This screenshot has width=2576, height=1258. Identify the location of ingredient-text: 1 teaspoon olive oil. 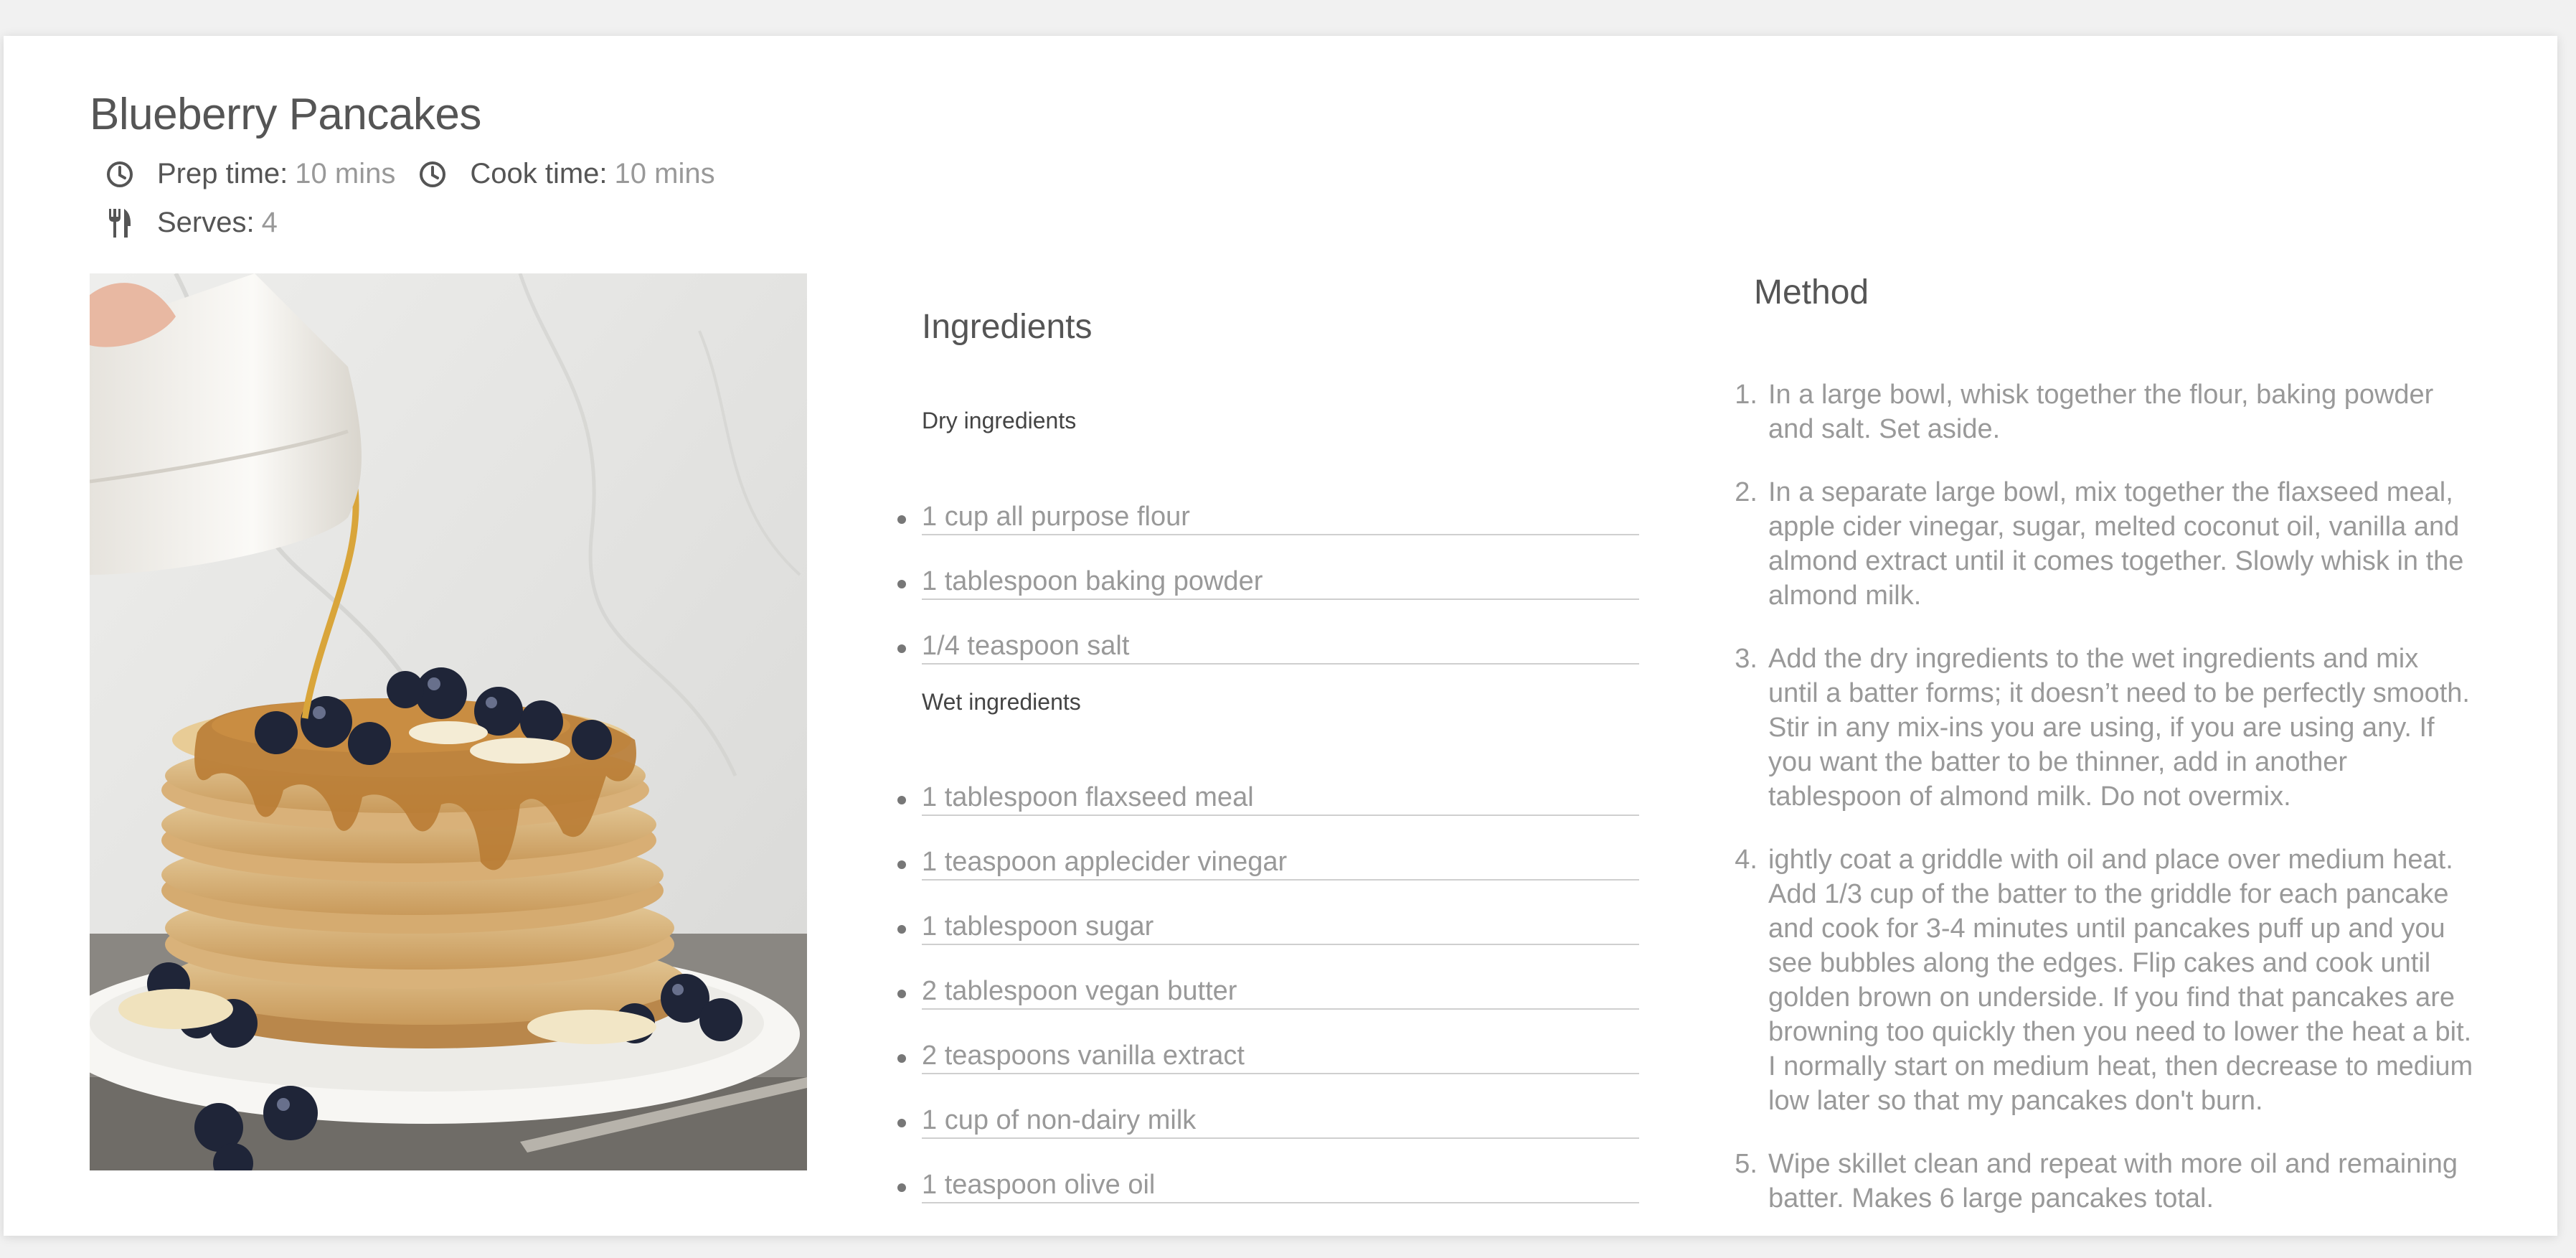
(1039, 1185).